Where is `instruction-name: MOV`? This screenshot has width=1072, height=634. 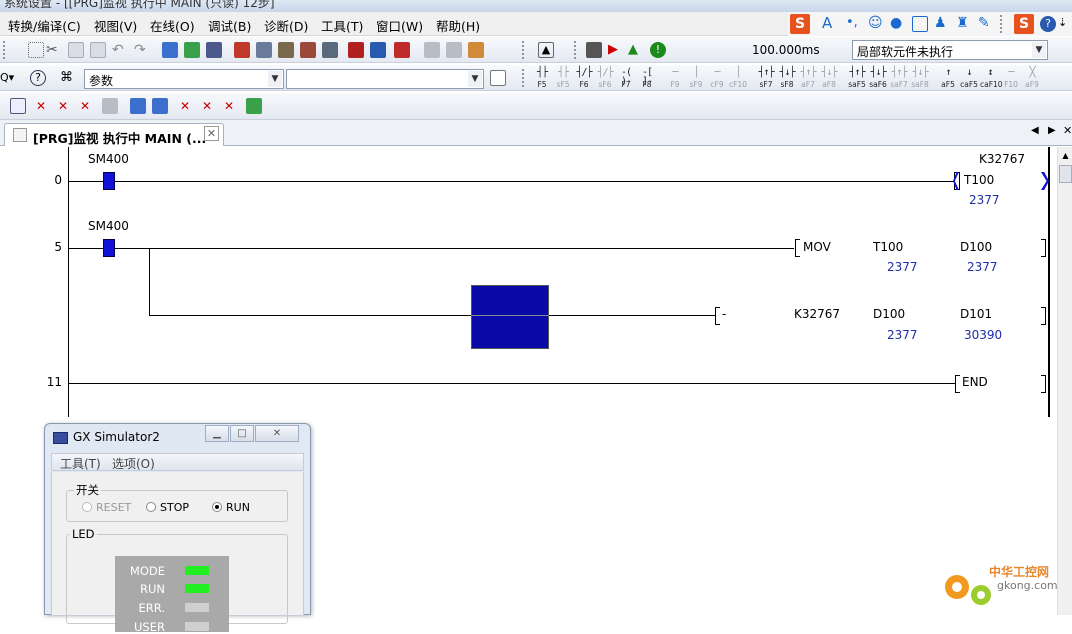
instruction-name: MOV is located at coordinates (817, 247).